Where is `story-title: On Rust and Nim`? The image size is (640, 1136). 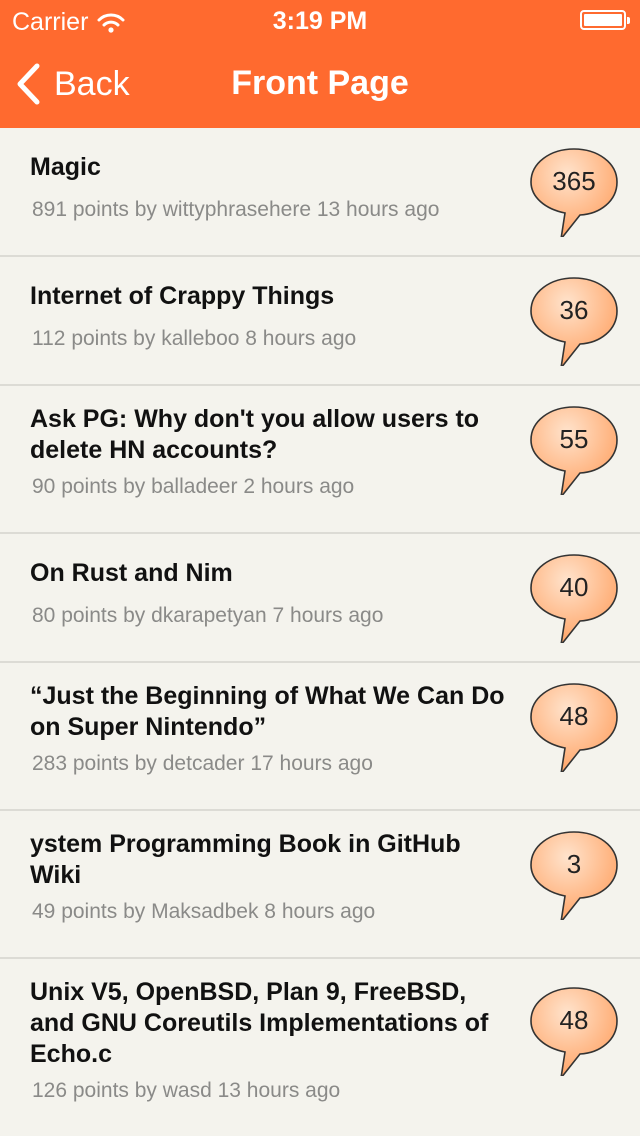
story-title: On Rust and Nim is located at coordinates (131, 573).